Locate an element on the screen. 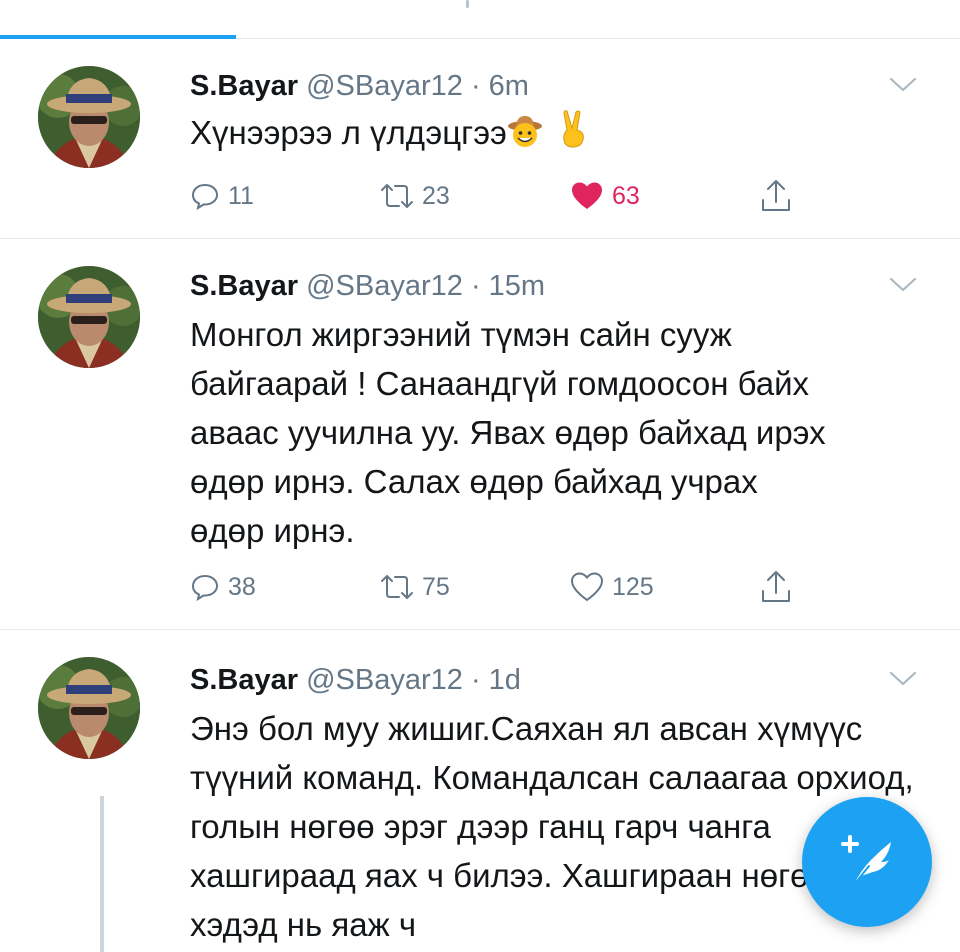 This screenshot has width=960, height=952. retweet-button: 75 is located at coordinates (415, 587).